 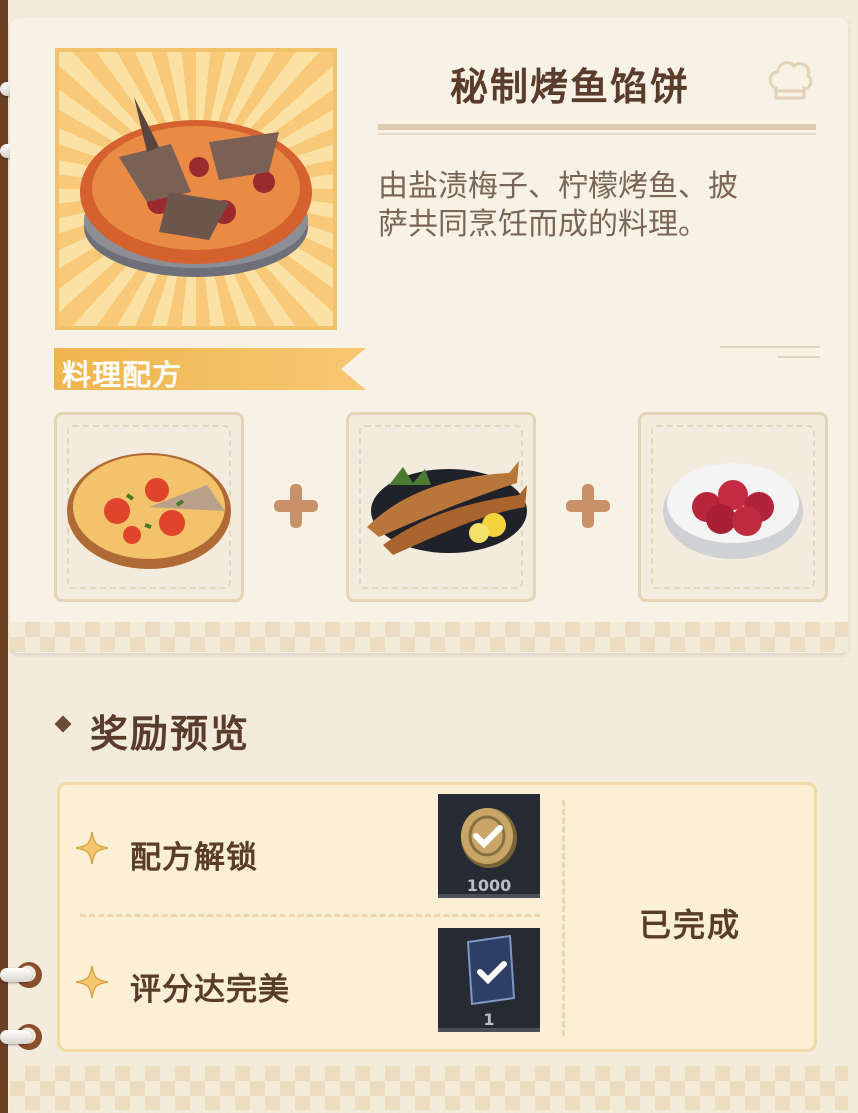 I want to click on ingredient-slot-salted-plum, so click(x=733, y=507).